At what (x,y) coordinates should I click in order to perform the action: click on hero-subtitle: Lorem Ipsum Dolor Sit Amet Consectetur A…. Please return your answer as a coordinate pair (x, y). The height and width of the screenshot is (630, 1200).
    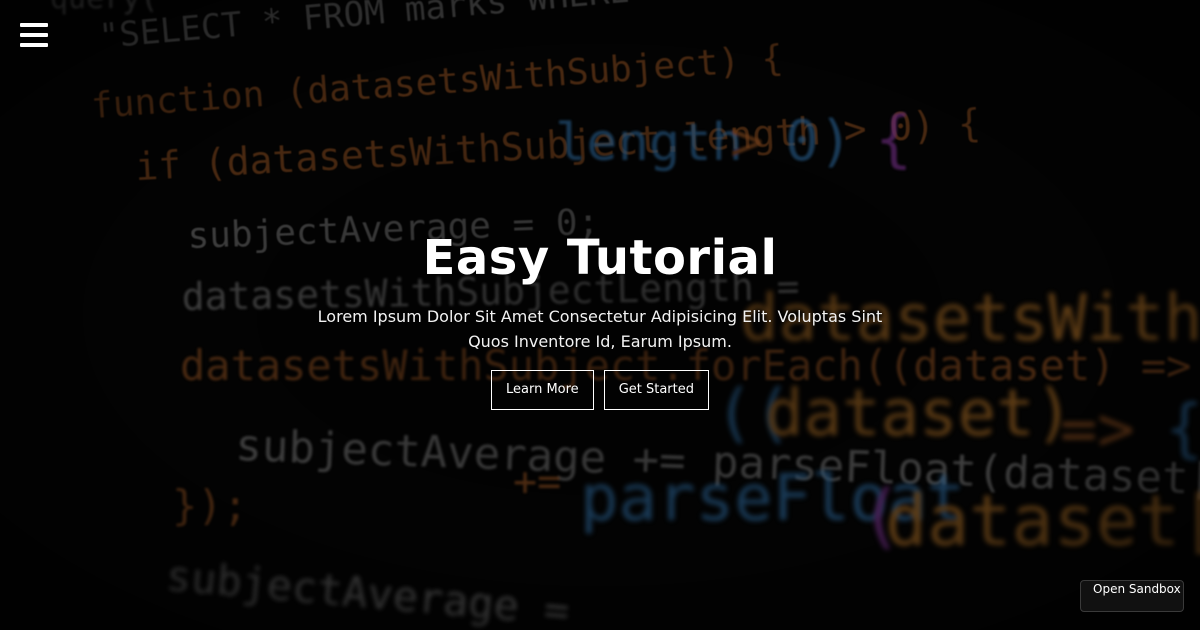
    Looking at the image, I should click on (600, 329).